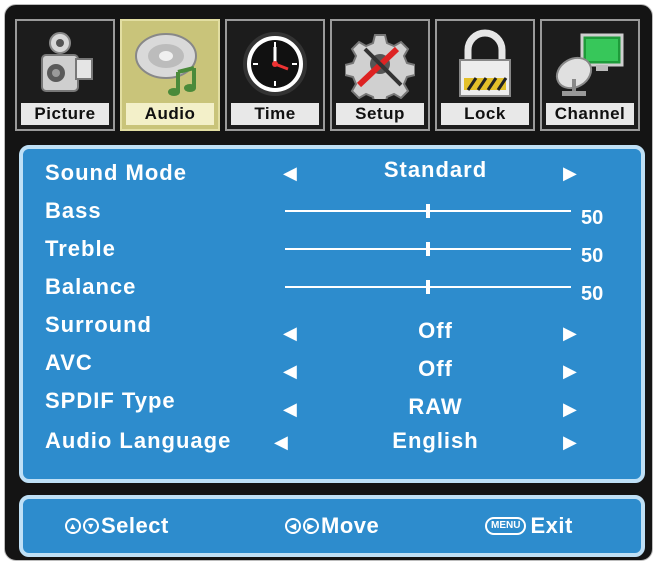 The image size is (657, 565). I want to click on setting-label: Sound Mode, so click(116, 172).